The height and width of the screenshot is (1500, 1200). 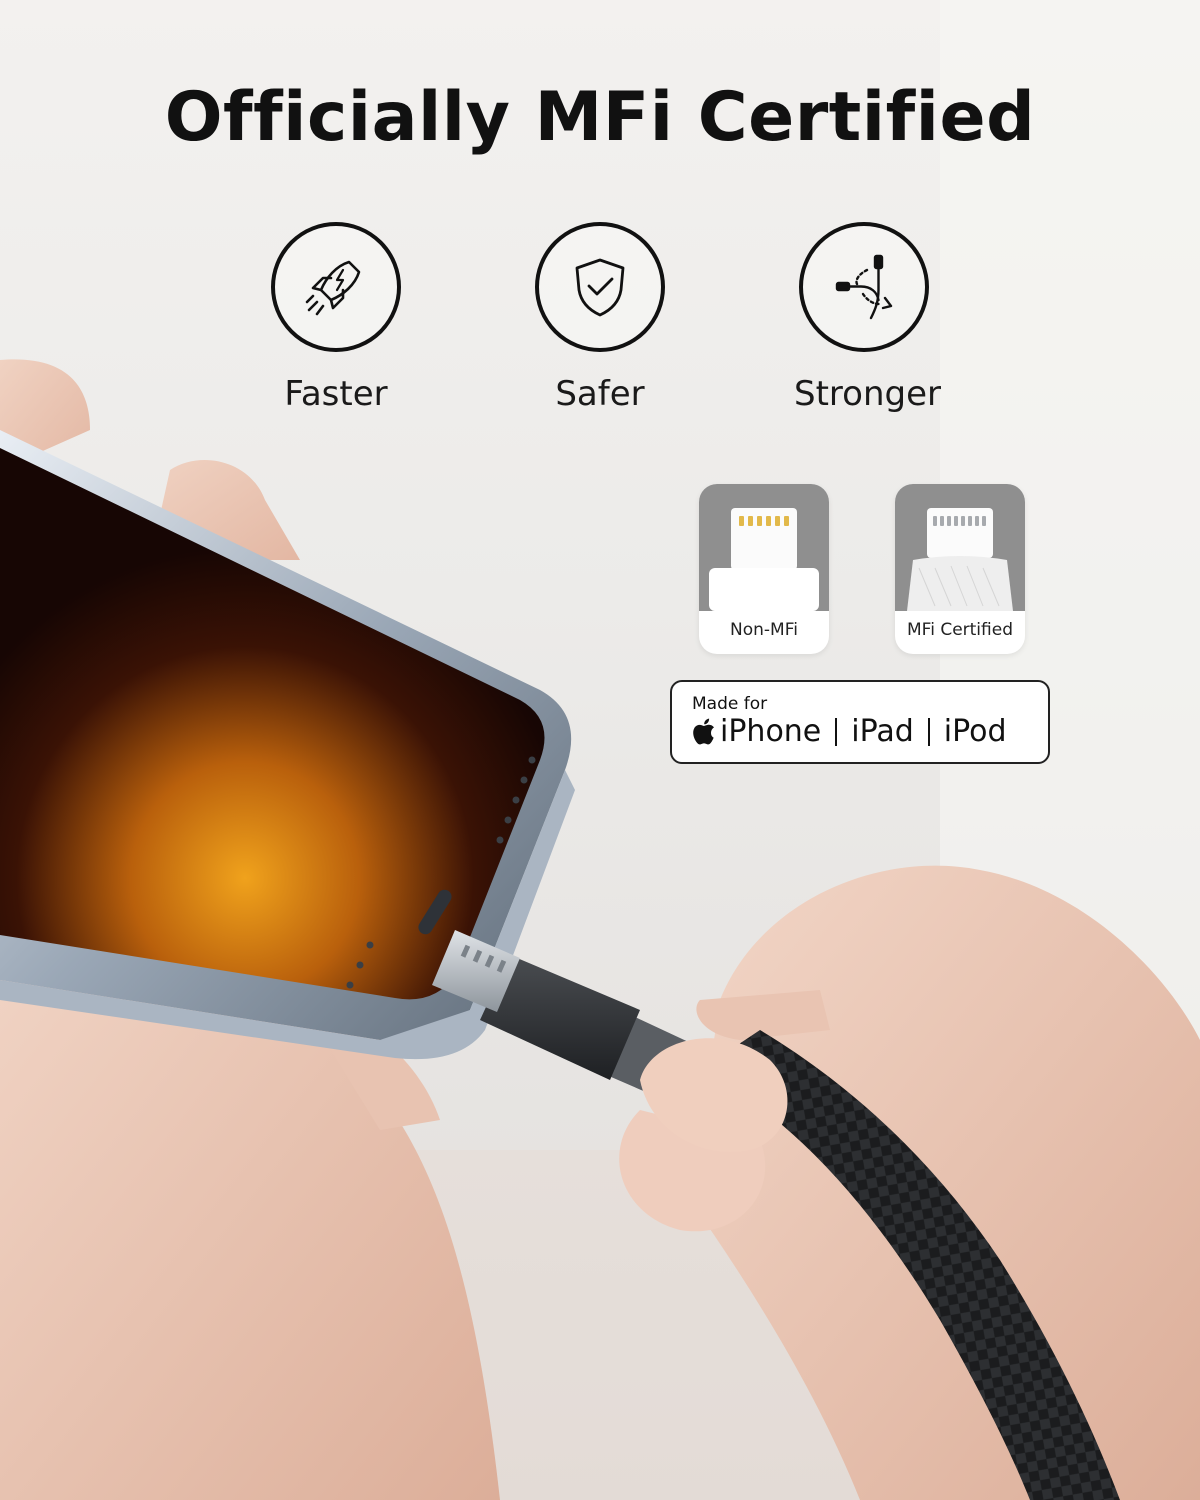 What do you see at coordinates (975, 731) in the screenshot?
I see `ipod-text: iPod` at bounding box center [975, 731].